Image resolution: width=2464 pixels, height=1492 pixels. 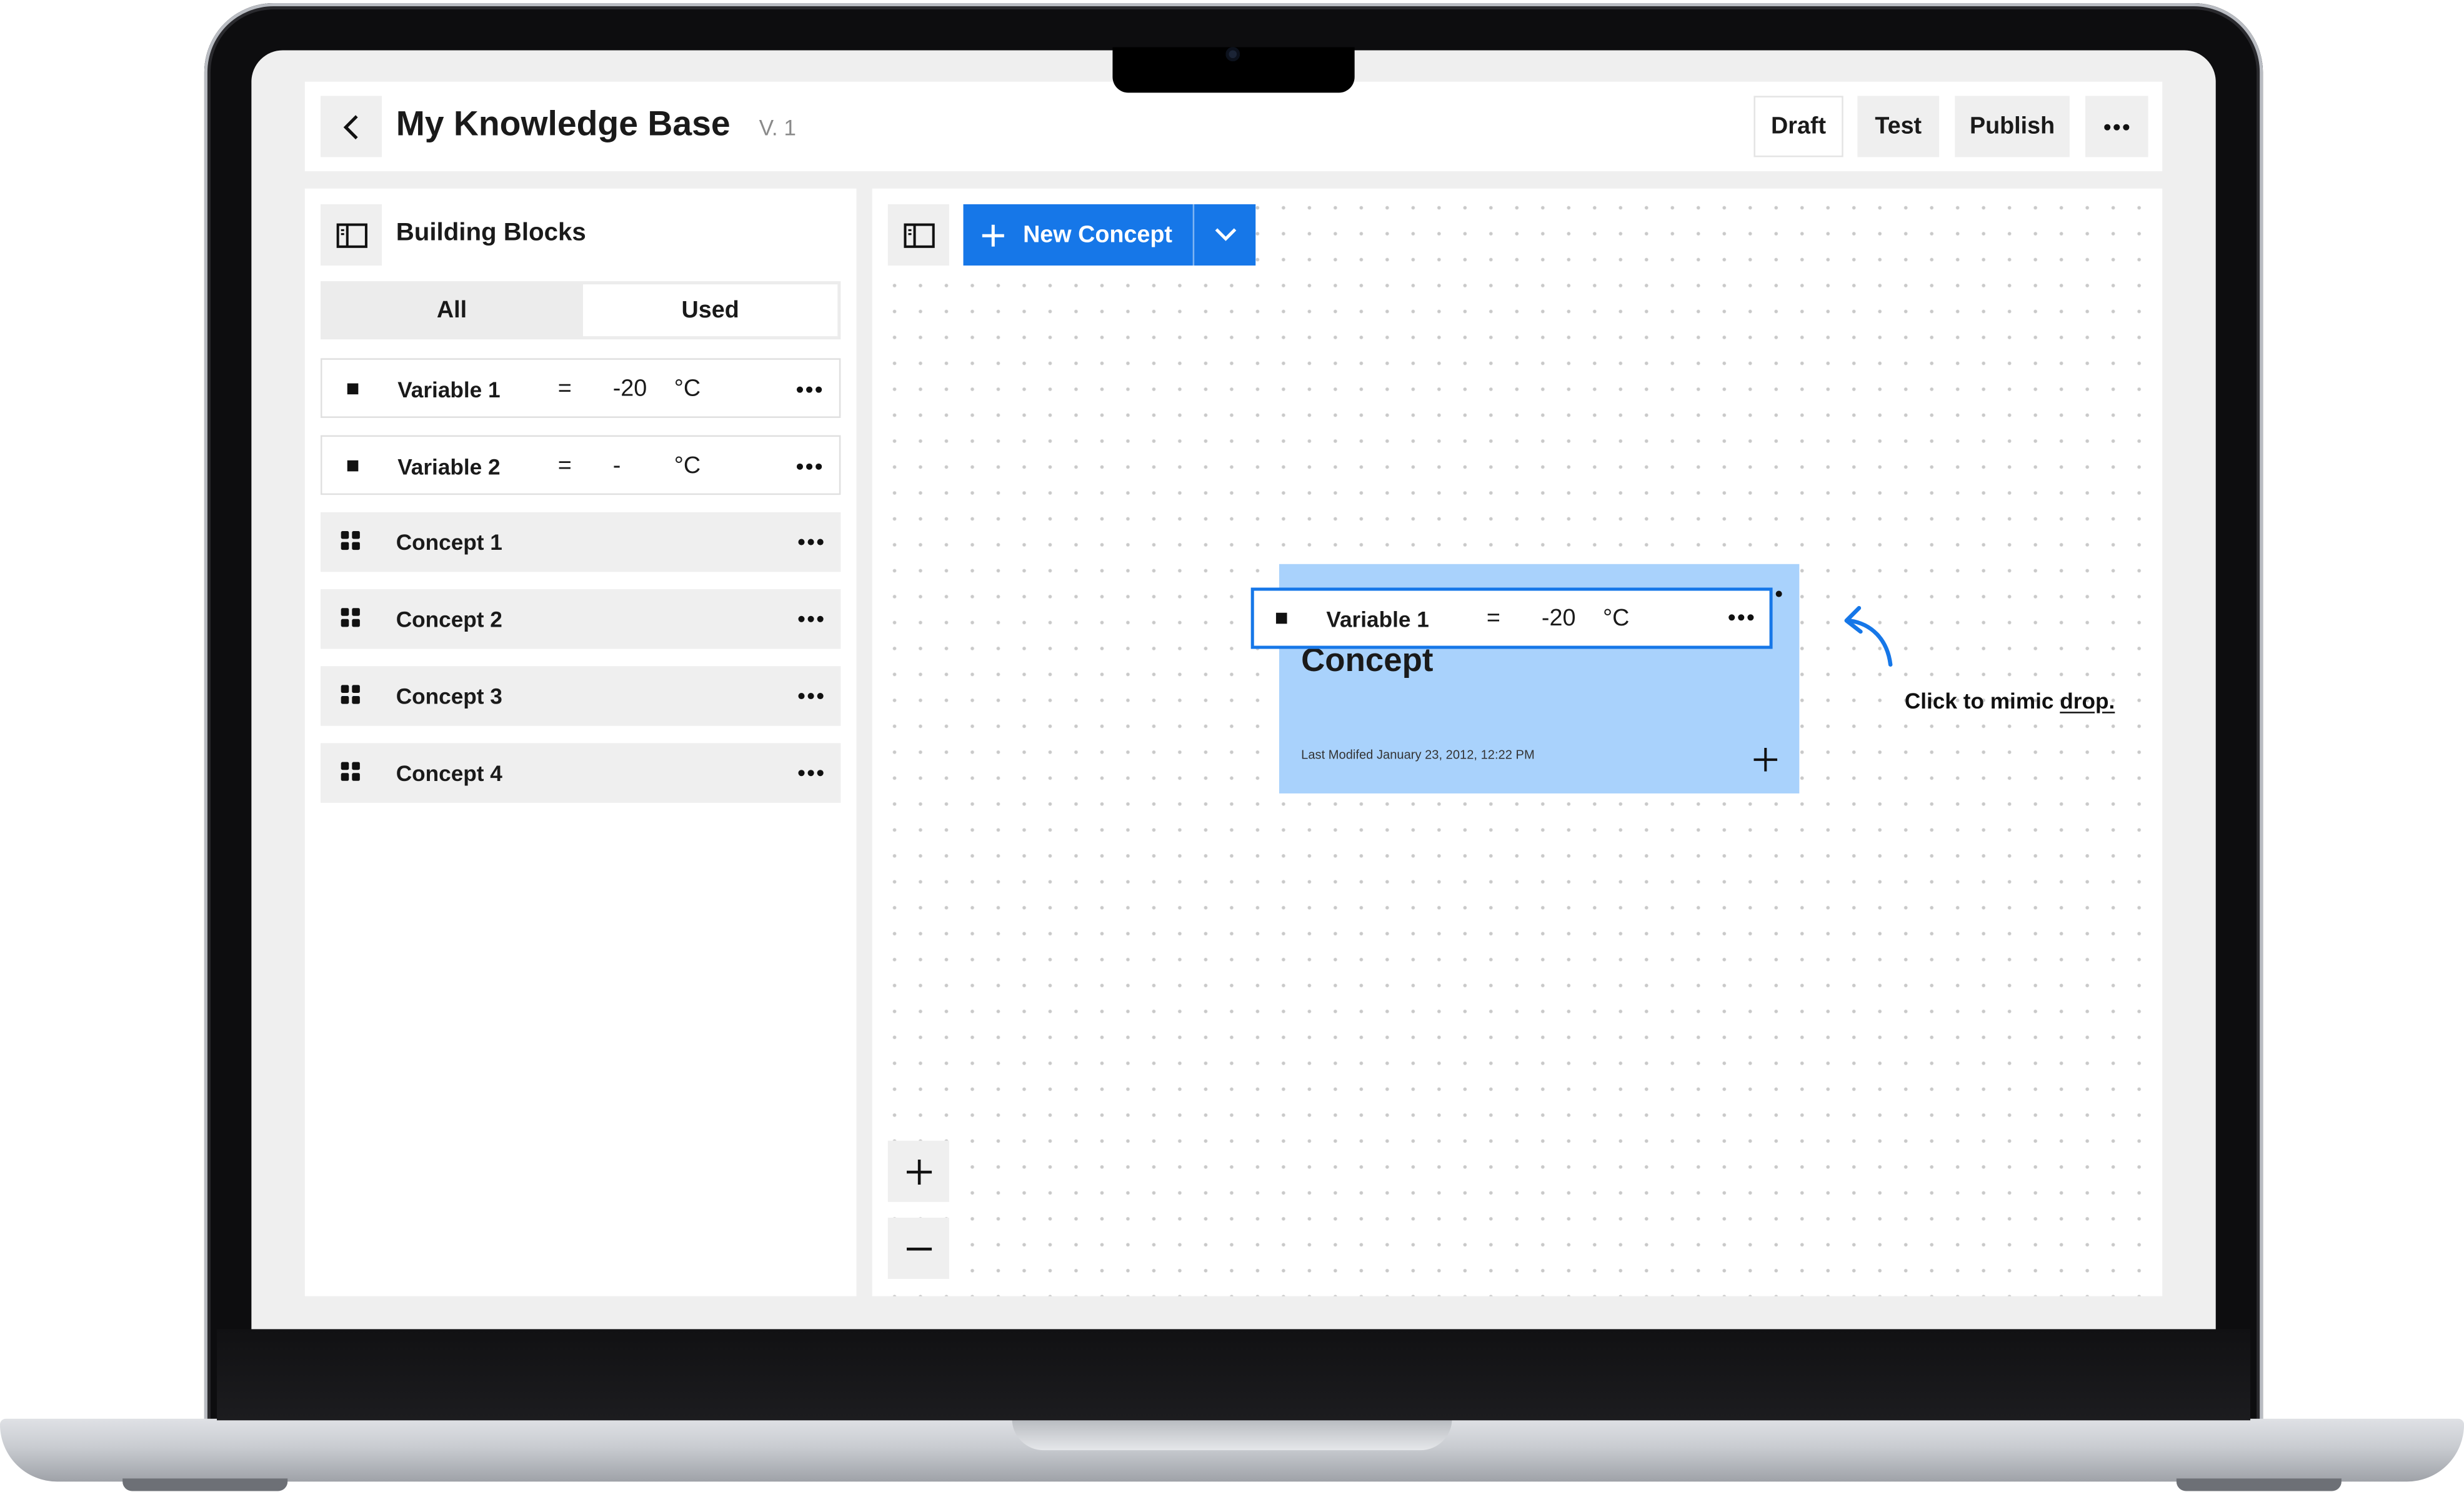 I want to click on variable-item: Variable 2 = - °C, so click(x=580, y=465).